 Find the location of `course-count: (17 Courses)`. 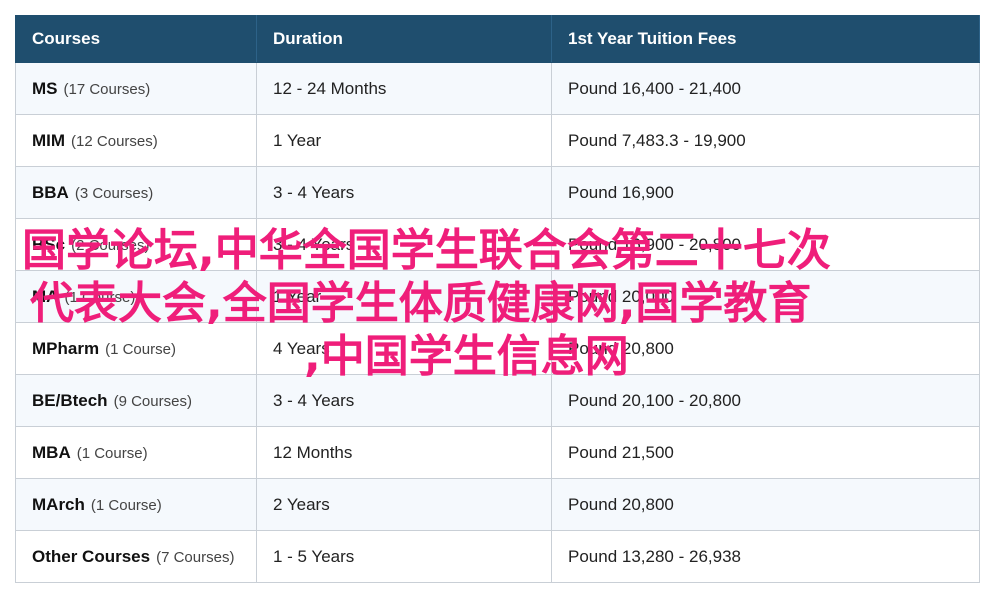

course-count: (17 Courses) is located at coordinates (107, 89).